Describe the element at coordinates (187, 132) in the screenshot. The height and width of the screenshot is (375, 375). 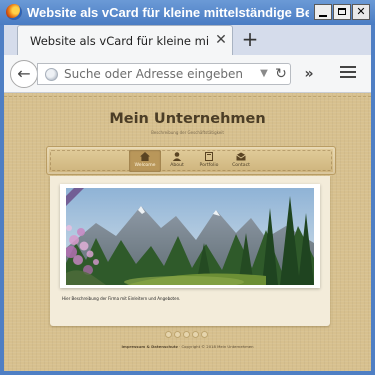
I see `site-subtitle: Beschreibung der Geschäftstätigkeit` at that location.